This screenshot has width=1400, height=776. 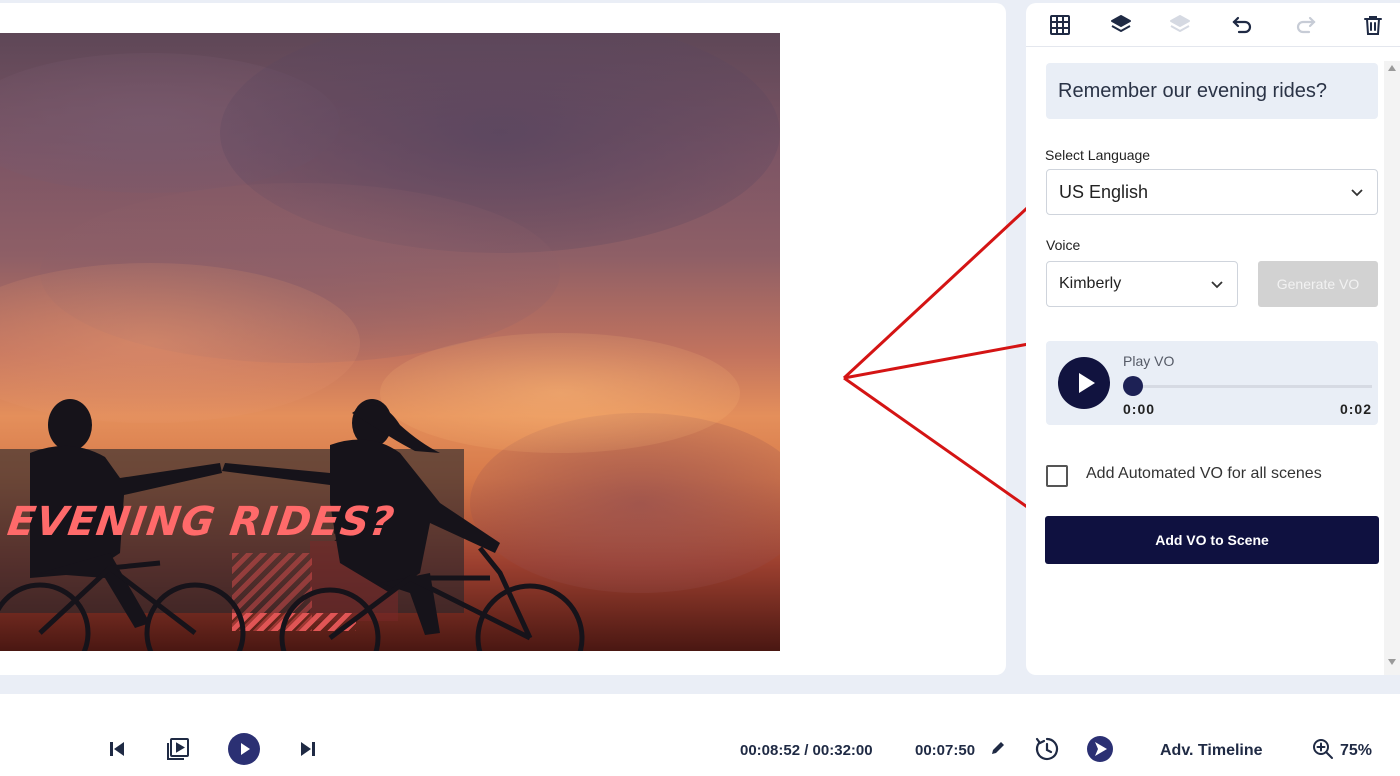 I want to click on vo-time-duration: 0:02, so click(x=1355, y=409).